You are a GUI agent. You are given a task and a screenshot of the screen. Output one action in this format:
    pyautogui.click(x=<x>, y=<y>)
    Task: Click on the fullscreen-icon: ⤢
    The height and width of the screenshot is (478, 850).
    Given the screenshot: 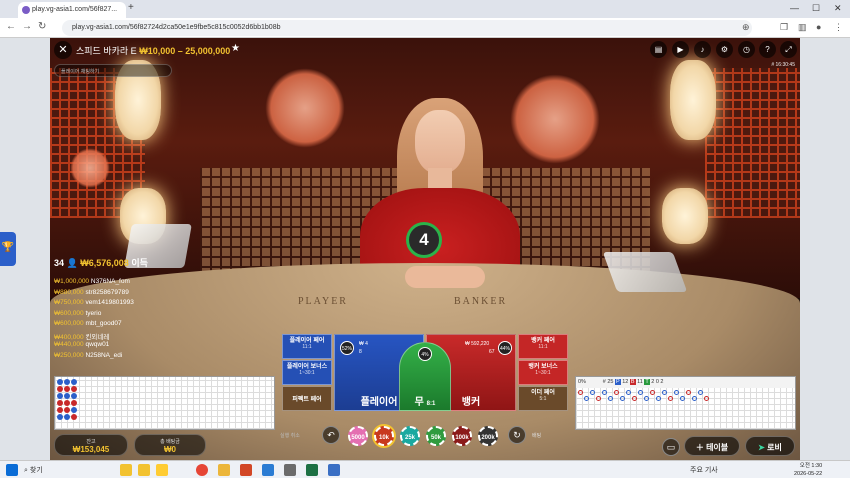 What is the action you would take?
    pyautogui.click(x=788, y=49)
    